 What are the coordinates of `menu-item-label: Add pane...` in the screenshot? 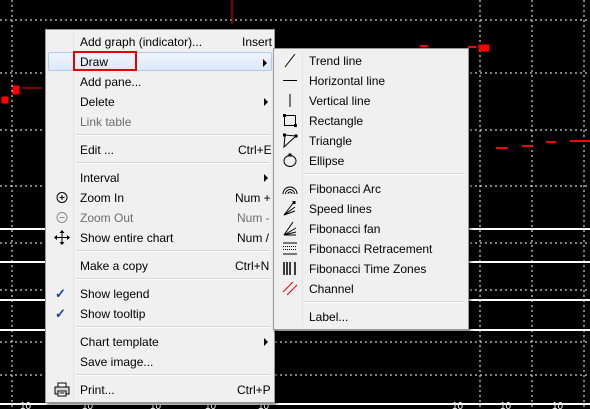 It's located at (111, 82).